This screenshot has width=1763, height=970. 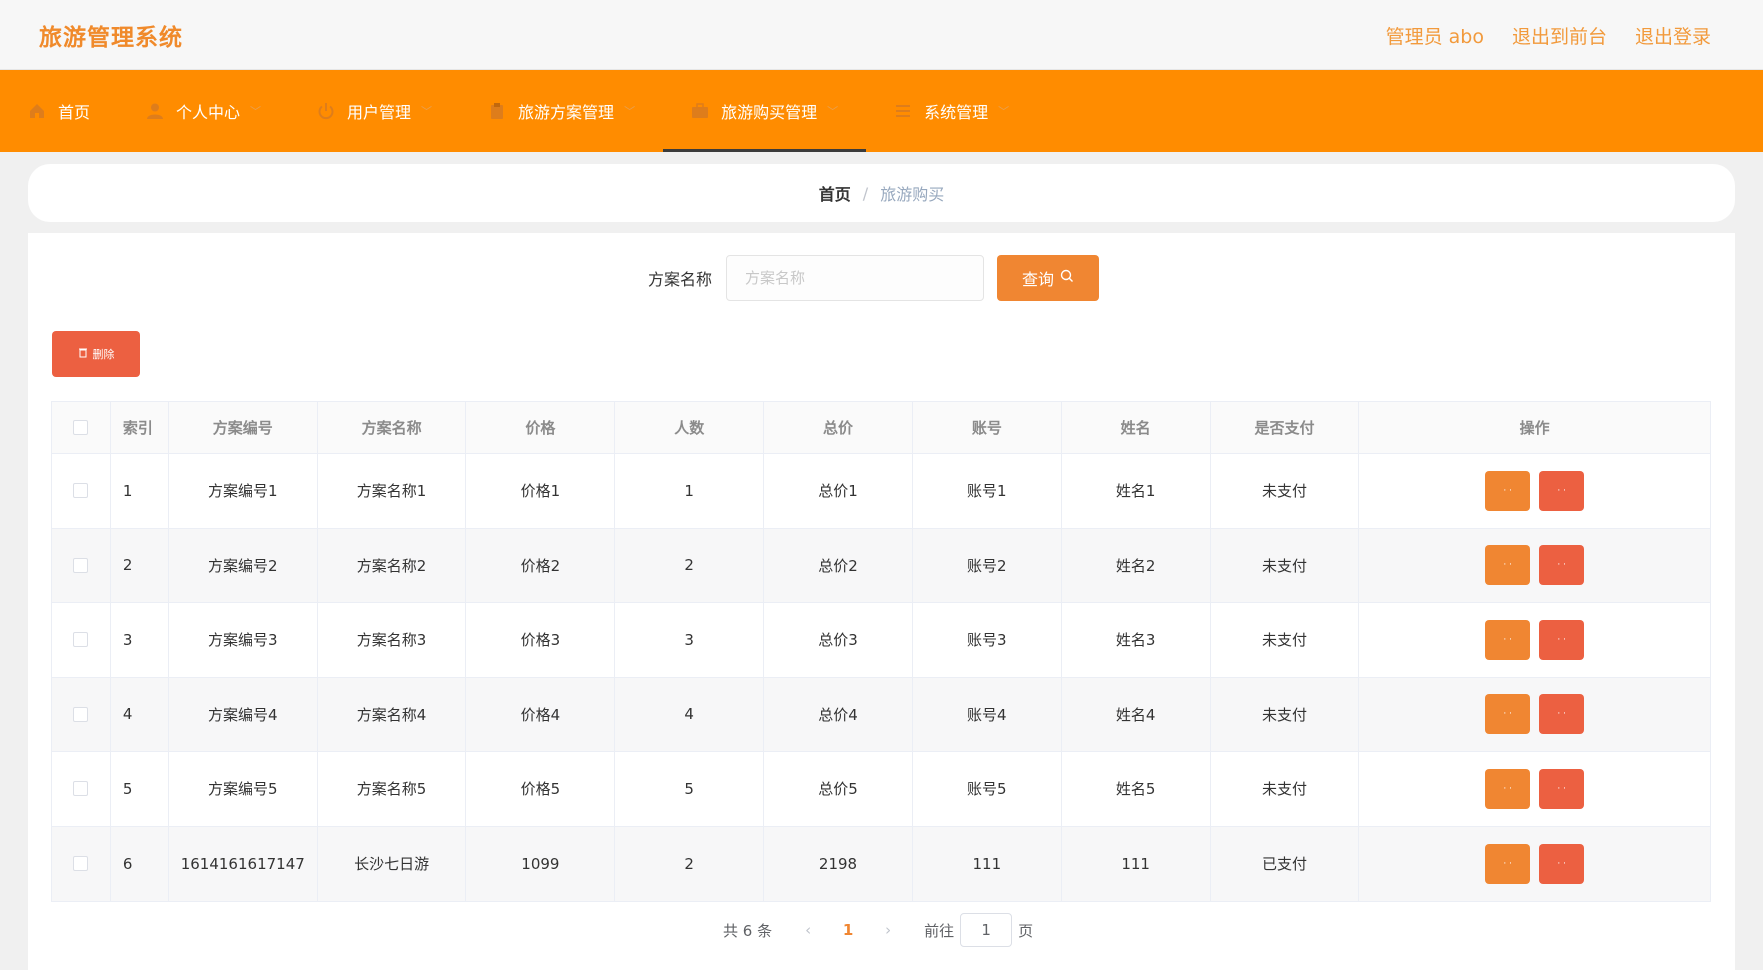 What do you see at coordinates (81, 427) in the screenshot?
I see `select-all-checkbox` at bounding box center [81, 427].